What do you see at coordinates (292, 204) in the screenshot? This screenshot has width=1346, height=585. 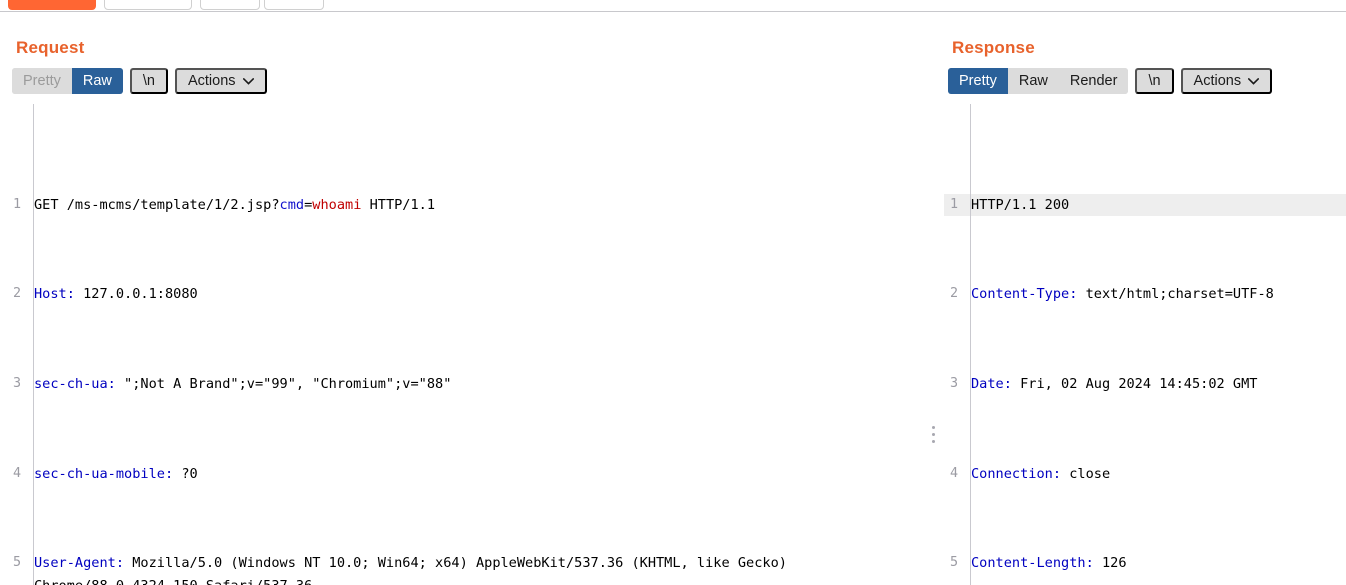 I see `query-param-name: cmd` at bounding box center [292, 204].